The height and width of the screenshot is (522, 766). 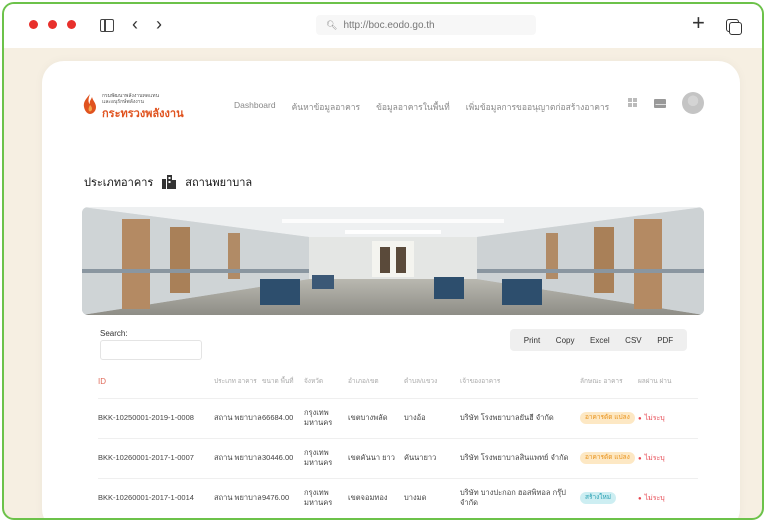 I want to click on cell-subdistrict: คันนายาว, so click(x=432, y=457).